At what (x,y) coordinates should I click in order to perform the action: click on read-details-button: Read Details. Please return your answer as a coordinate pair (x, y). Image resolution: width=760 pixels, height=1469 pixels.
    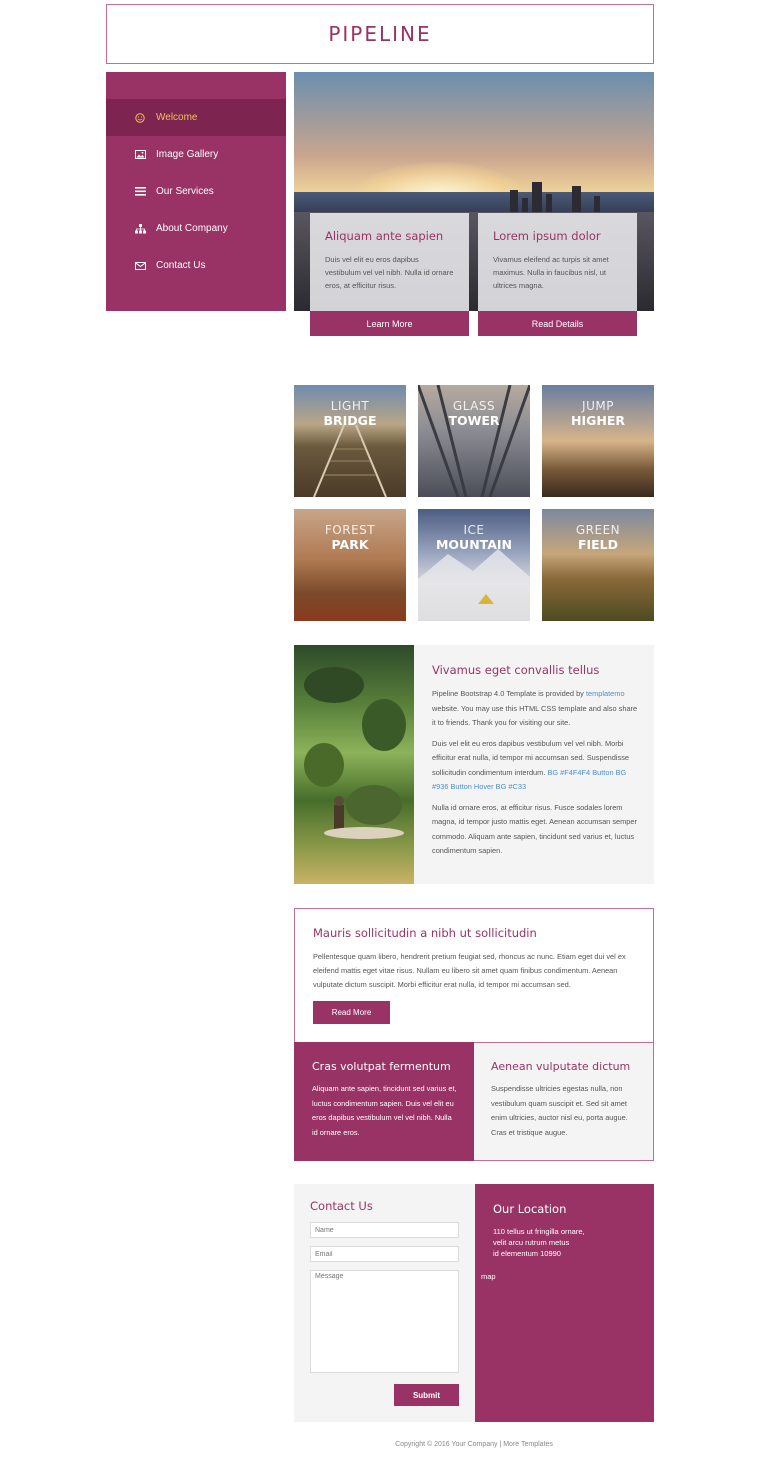
    Looking at the image, I should click on (557, 323).